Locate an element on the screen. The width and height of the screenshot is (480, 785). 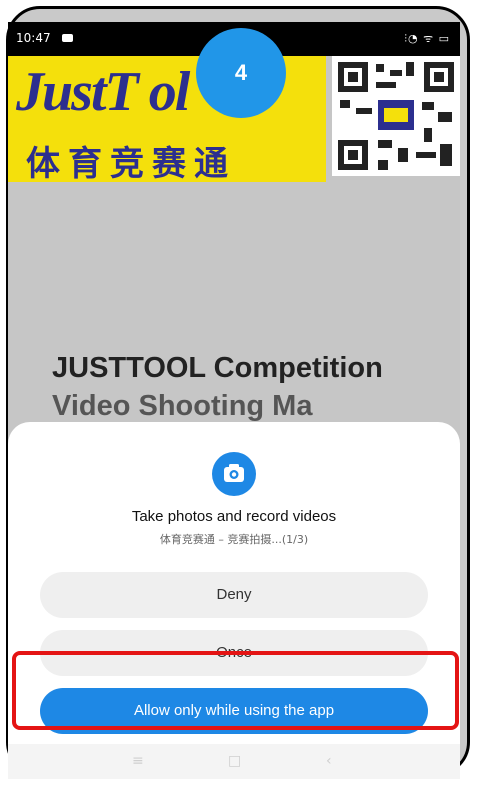
step-number-badge: 4 is located at coordinates (241, 73).